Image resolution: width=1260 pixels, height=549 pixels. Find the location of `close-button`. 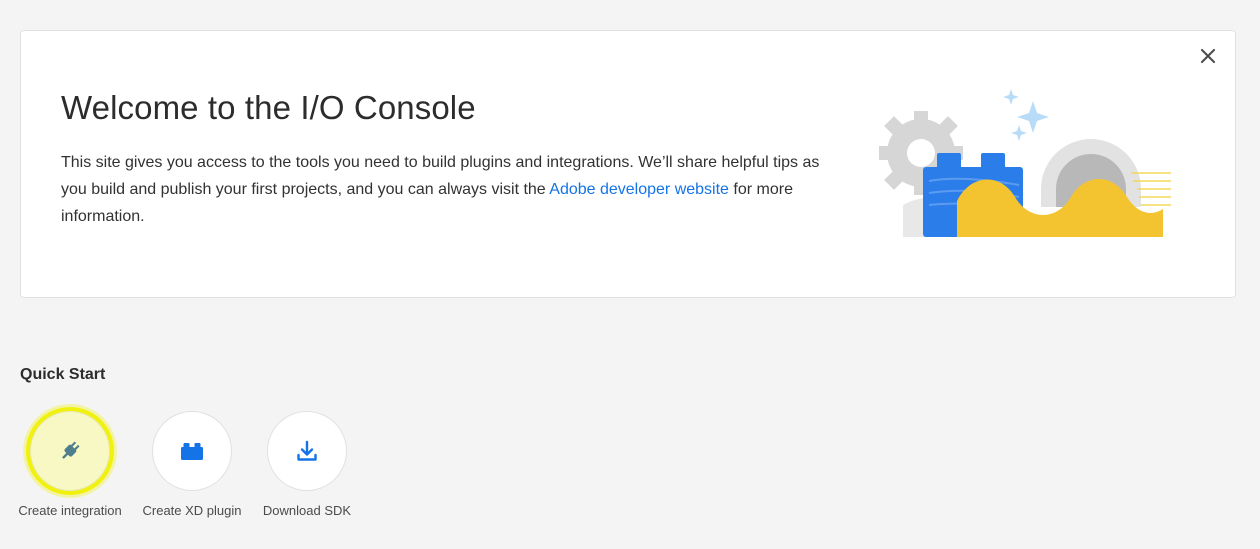

close-button is located at coordinates (1208, 56).